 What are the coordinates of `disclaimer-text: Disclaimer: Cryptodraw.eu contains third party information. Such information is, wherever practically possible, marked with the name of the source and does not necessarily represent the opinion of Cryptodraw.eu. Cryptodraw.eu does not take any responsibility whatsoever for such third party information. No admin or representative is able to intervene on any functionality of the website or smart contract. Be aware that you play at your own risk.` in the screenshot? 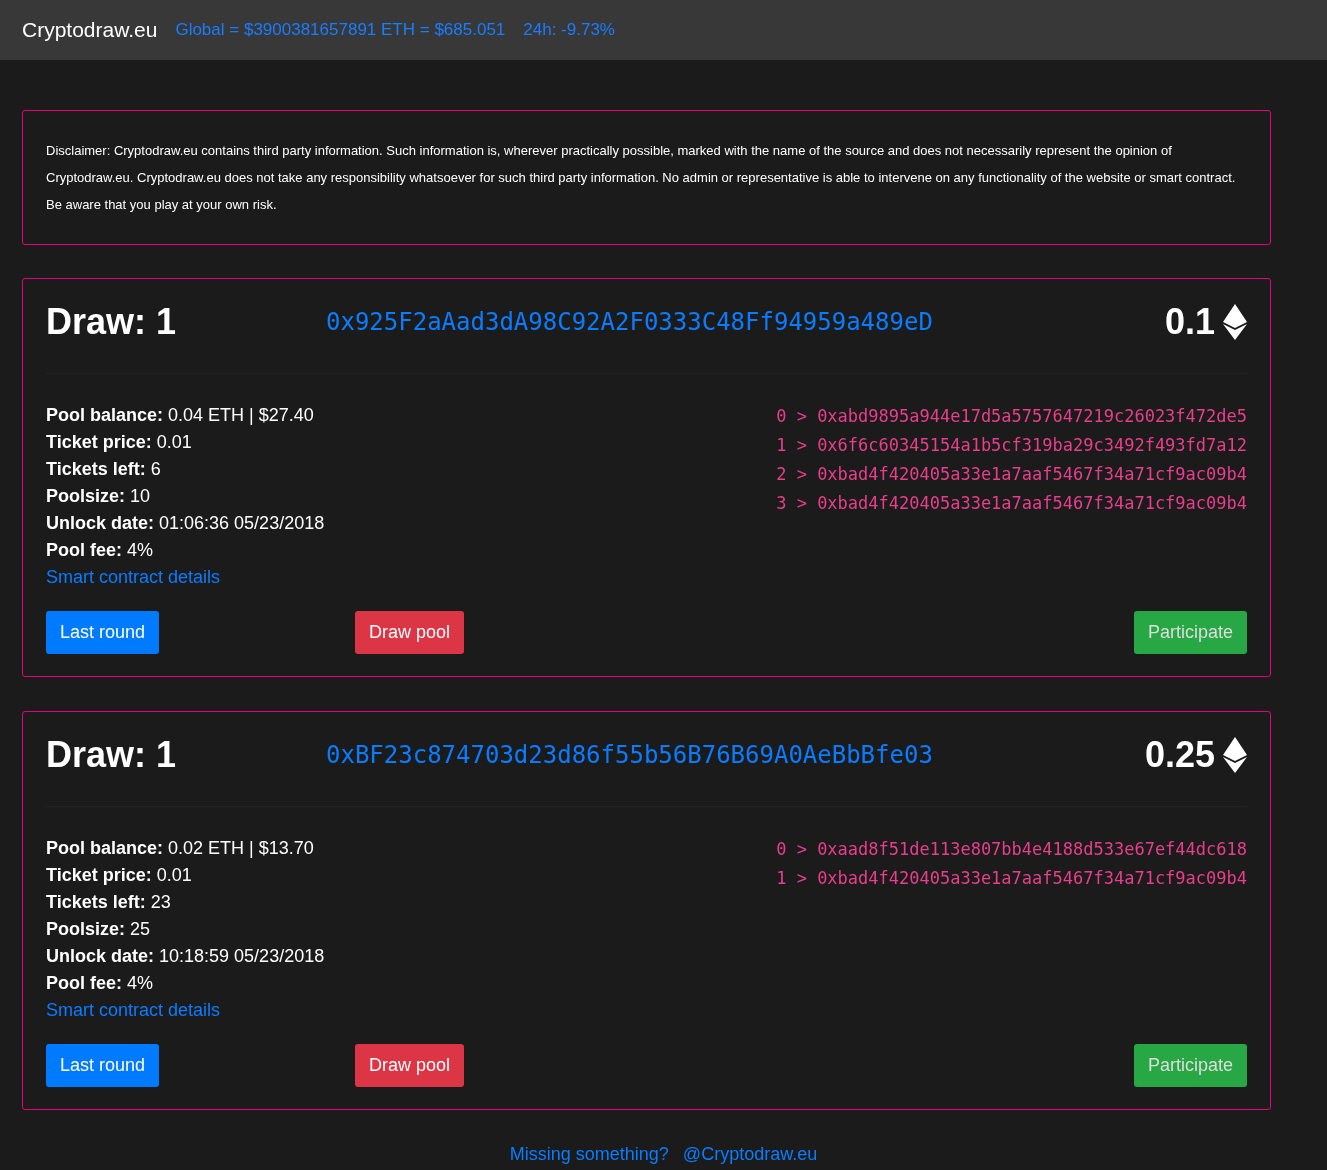 It's located at (641, 178).